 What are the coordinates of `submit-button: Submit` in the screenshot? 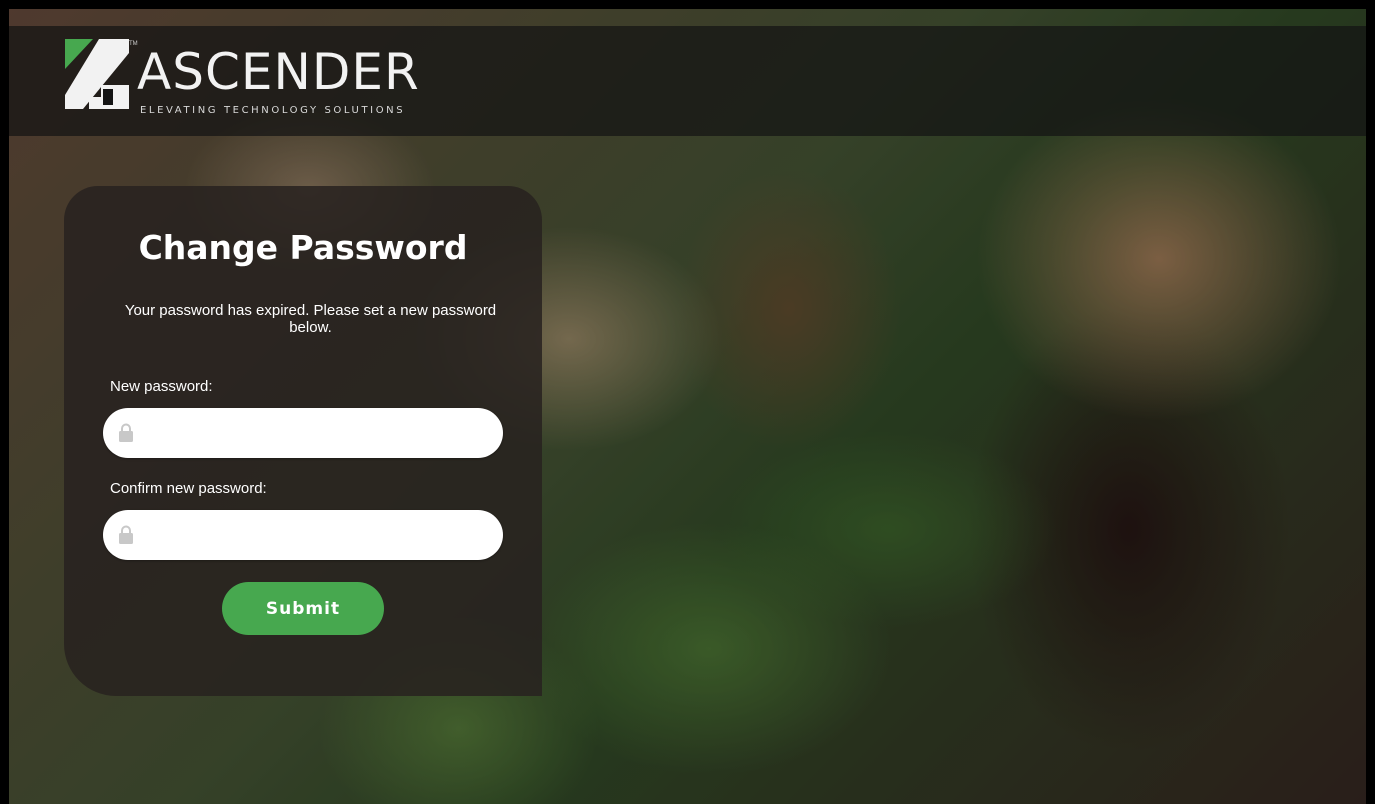 It's located at (303, 608).